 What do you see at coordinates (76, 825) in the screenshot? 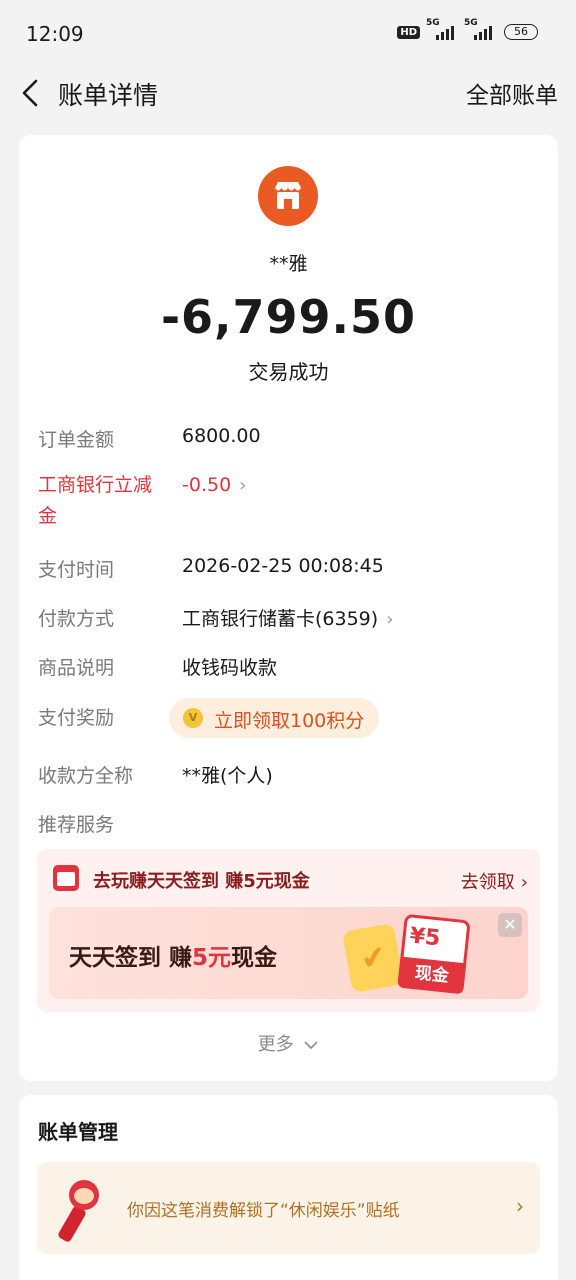
I see `recommend-label: 推荐服务` at bounding box center [76, 825].